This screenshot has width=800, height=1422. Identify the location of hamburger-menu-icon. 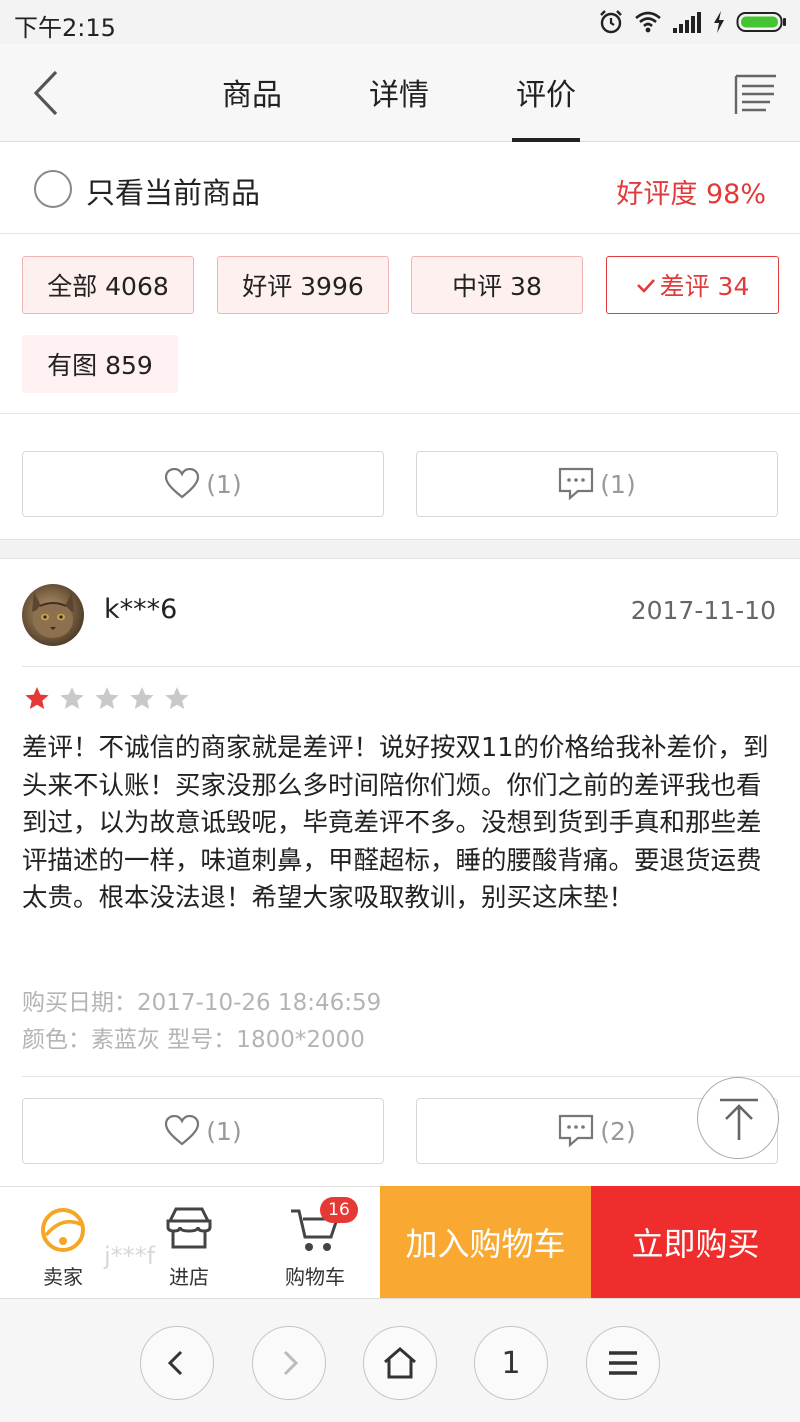
(623, 1363).